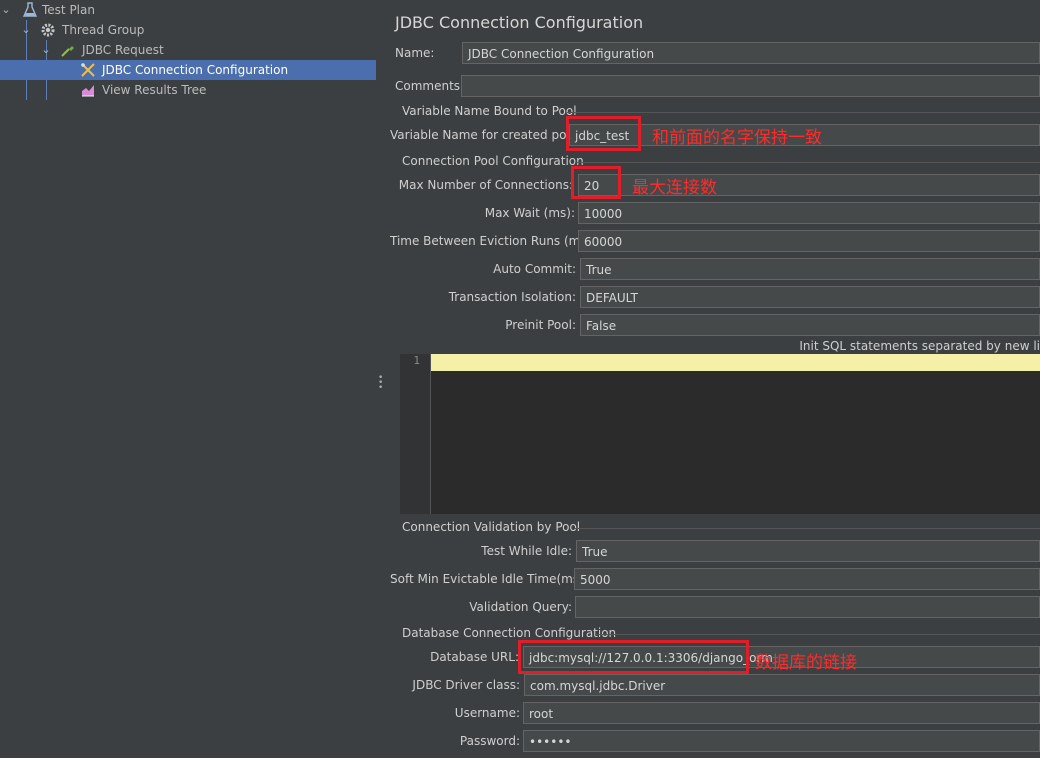 The width and height of the screenshot is (1040, 758). I want to click on tree-item-jdbc-request: ⌄ JDBC Request, so click(188, 50).